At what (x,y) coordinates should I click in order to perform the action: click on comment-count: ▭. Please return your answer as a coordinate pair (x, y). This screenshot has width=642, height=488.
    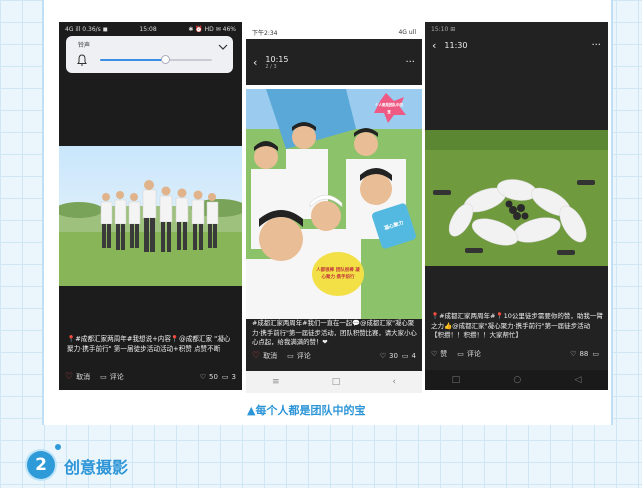
    Looking at the image, I should click on (597, 354).